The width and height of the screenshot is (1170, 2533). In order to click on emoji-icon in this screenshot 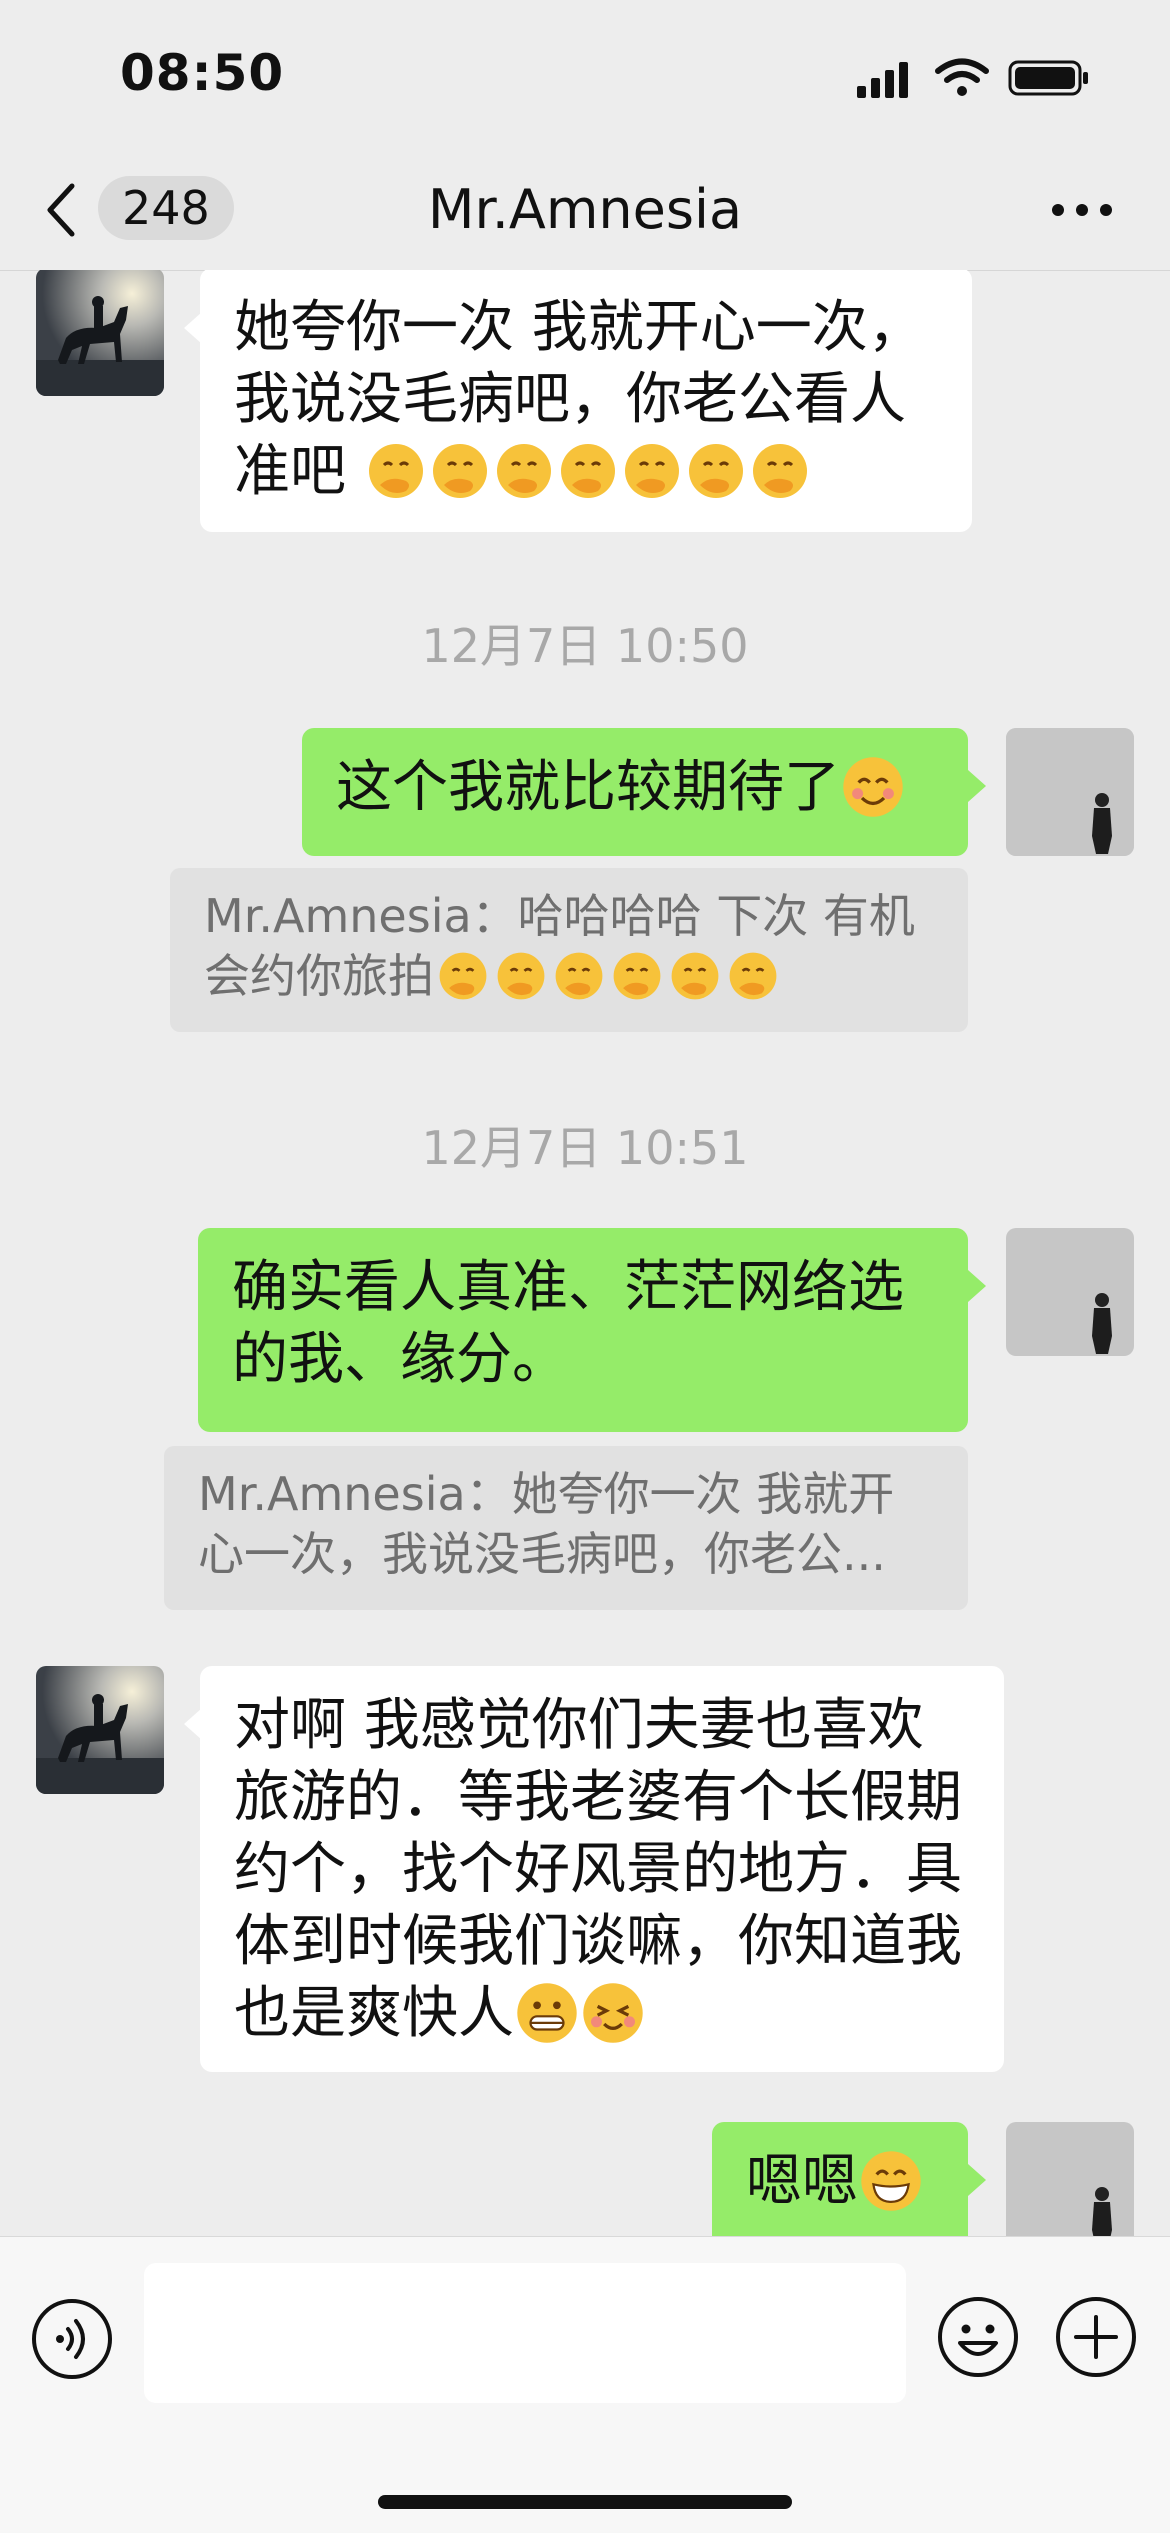, I will do `click(978, 2337)`.